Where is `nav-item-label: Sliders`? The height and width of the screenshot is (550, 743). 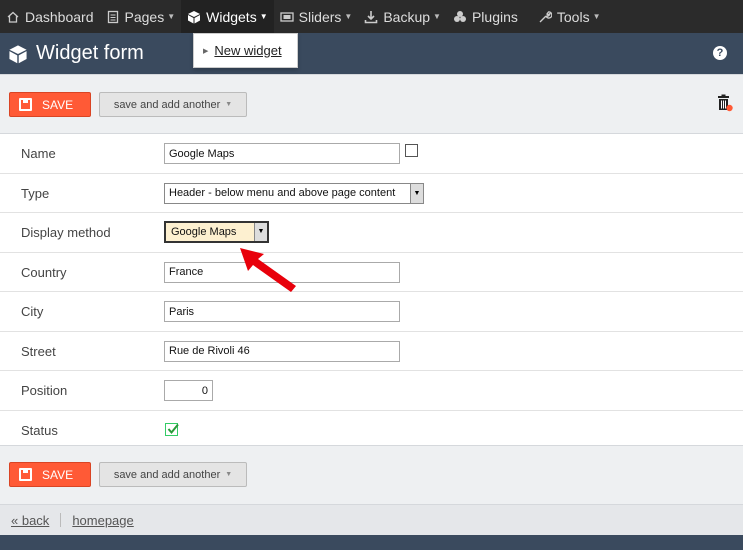 nav-item-label: Sliders is located at coordinates (320, 16).